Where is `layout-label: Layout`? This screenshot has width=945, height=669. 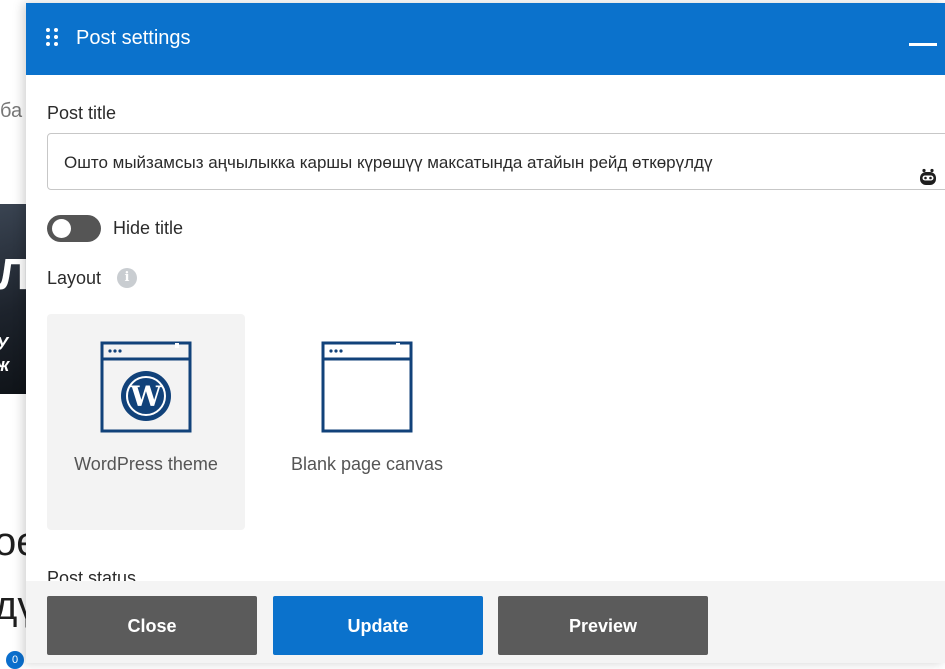
layout-label: Layout is located at coordinates (74, 278).